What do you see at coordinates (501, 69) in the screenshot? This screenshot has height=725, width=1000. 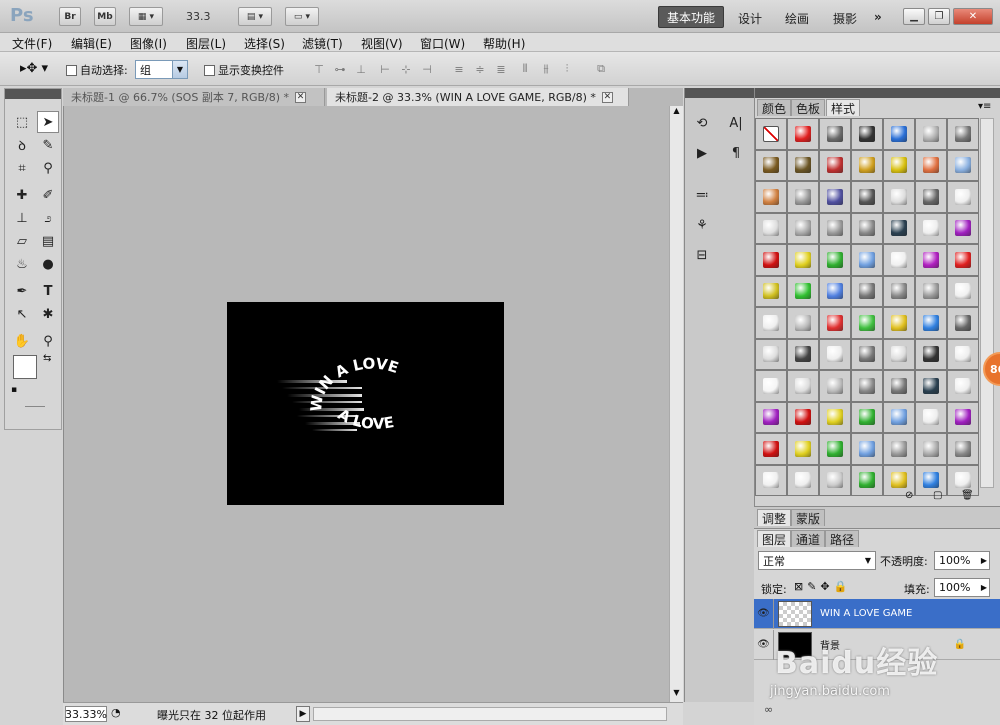 I see `distribute-bottom-icon: ≣` at bounding box center [501, 69].